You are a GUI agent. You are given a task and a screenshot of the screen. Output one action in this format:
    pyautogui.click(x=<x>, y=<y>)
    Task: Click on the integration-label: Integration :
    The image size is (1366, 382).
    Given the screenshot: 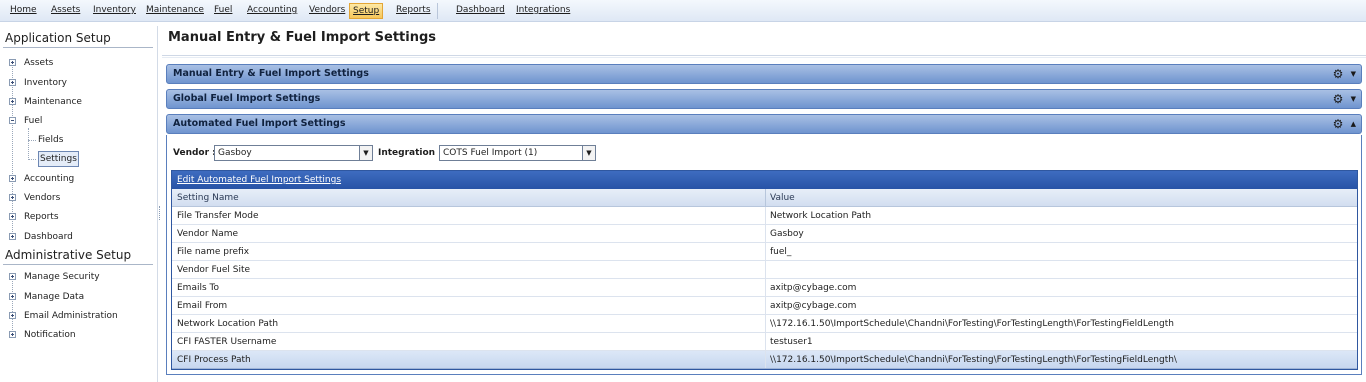 What is the action you would take?
    pyautogui.click(x=410, y=153)
    